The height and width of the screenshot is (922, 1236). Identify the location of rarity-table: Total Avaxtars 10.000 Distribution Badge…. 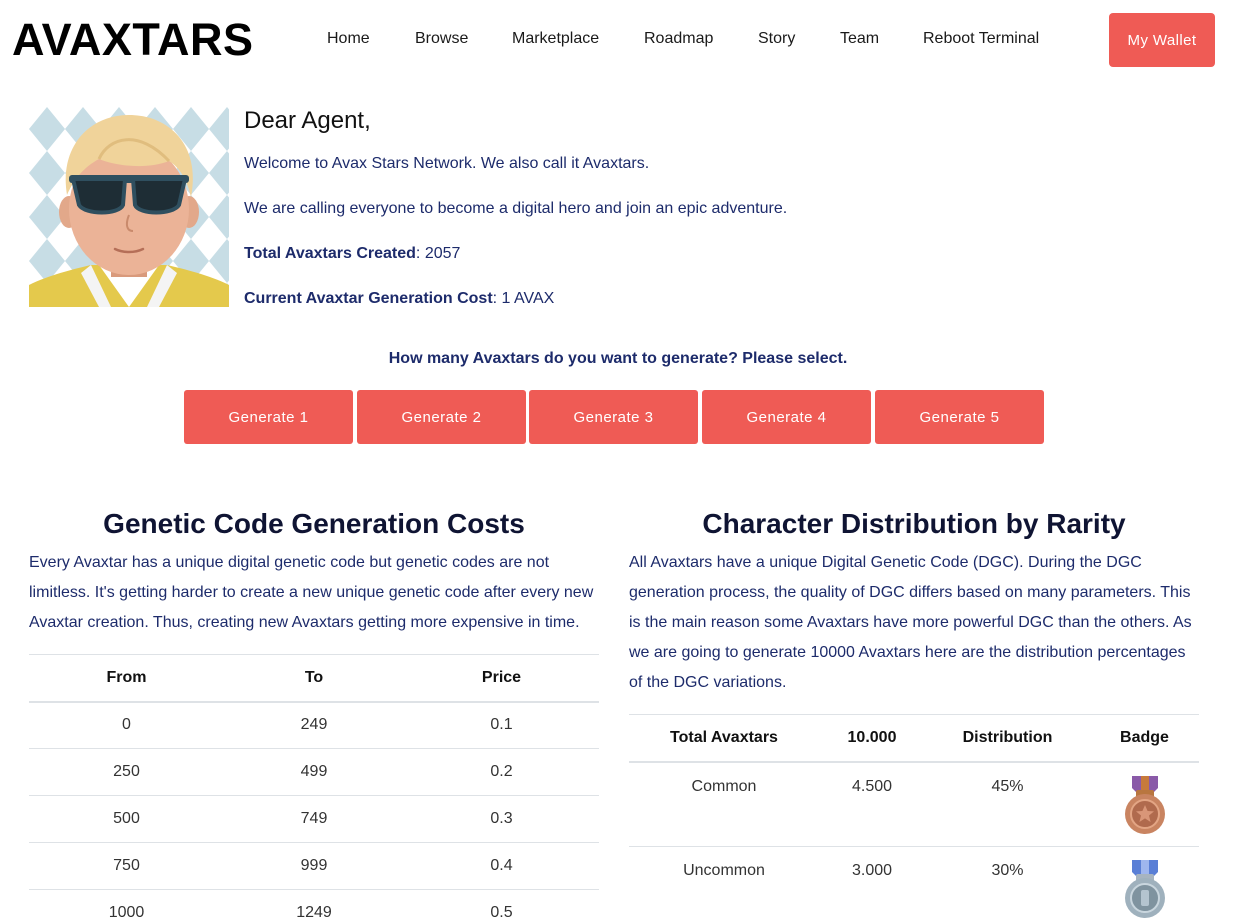
(914, 818).